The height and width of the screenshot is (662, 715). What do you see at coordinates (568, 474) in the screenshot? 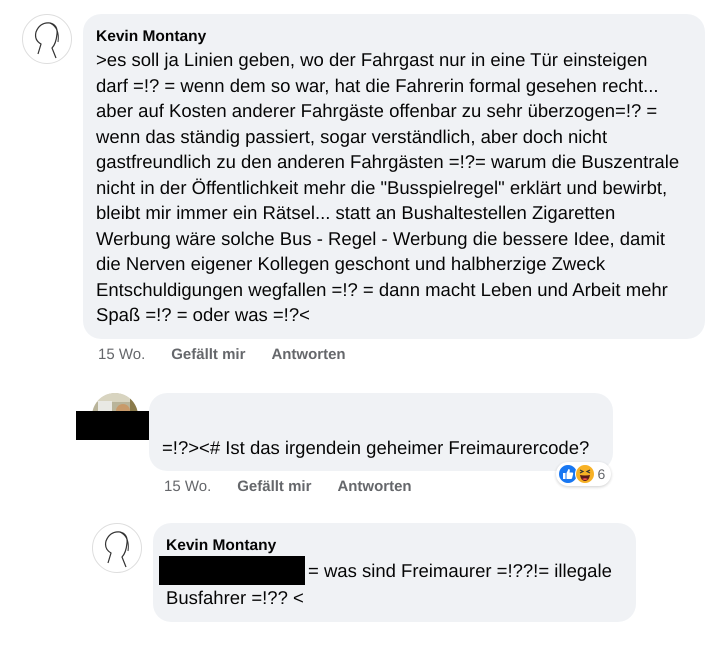
I see `like-icon` at bounding box center [568, 474].